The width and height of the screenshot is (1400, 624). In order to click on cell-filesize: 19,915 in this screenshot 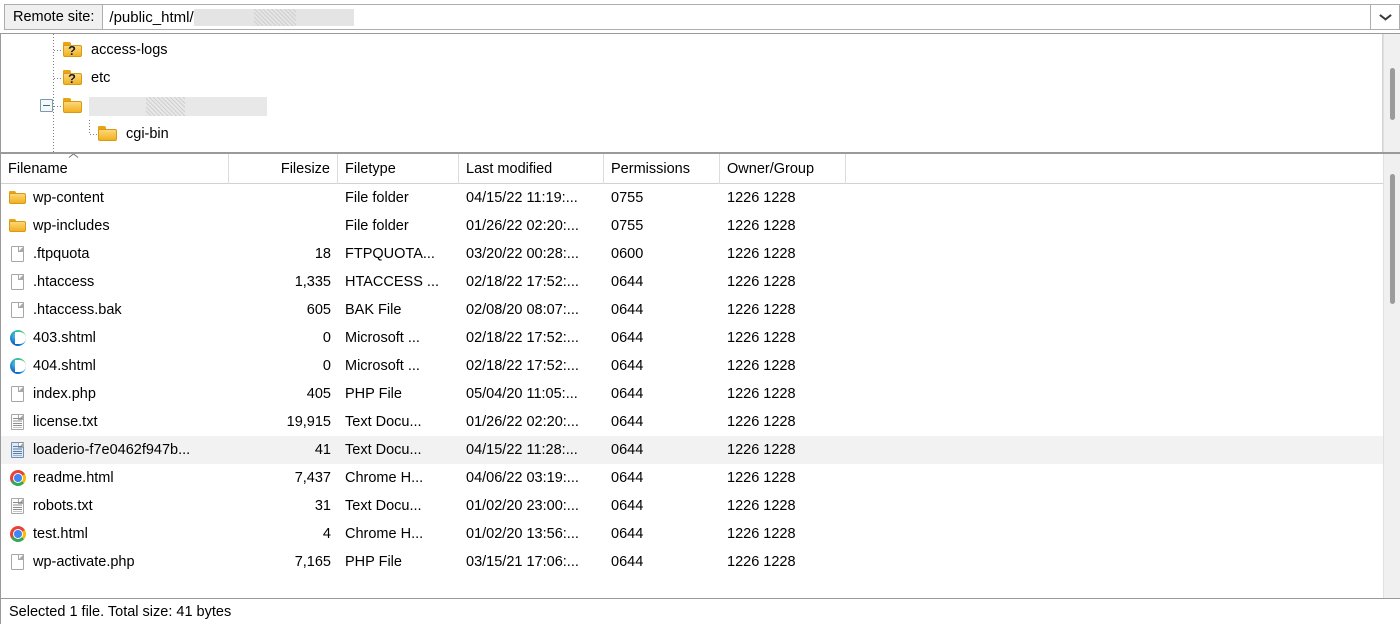, I will do `click(283, 422)`.